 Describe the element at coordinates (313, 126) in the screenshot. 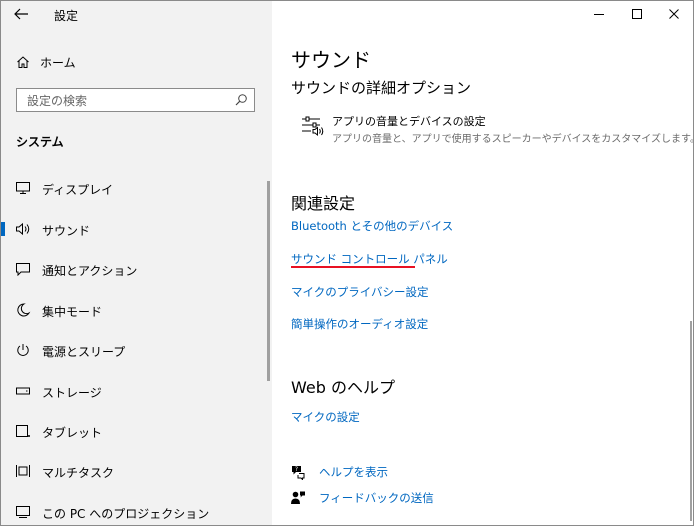

I see `app-volume-mixer-icon` at that location.